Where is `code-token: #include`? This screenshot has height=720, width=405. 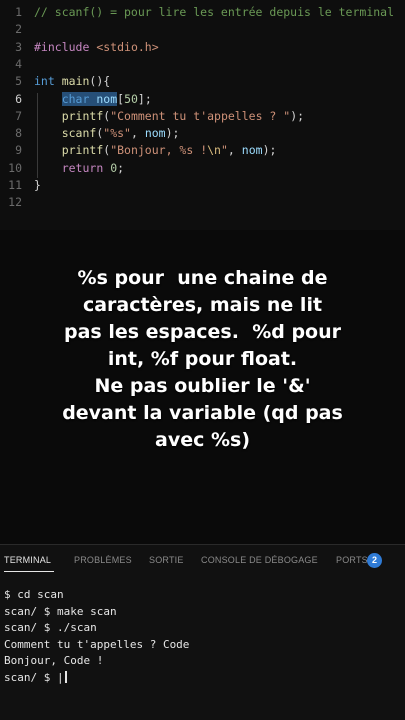
code-token: #include is located at coordinates (62, 46).